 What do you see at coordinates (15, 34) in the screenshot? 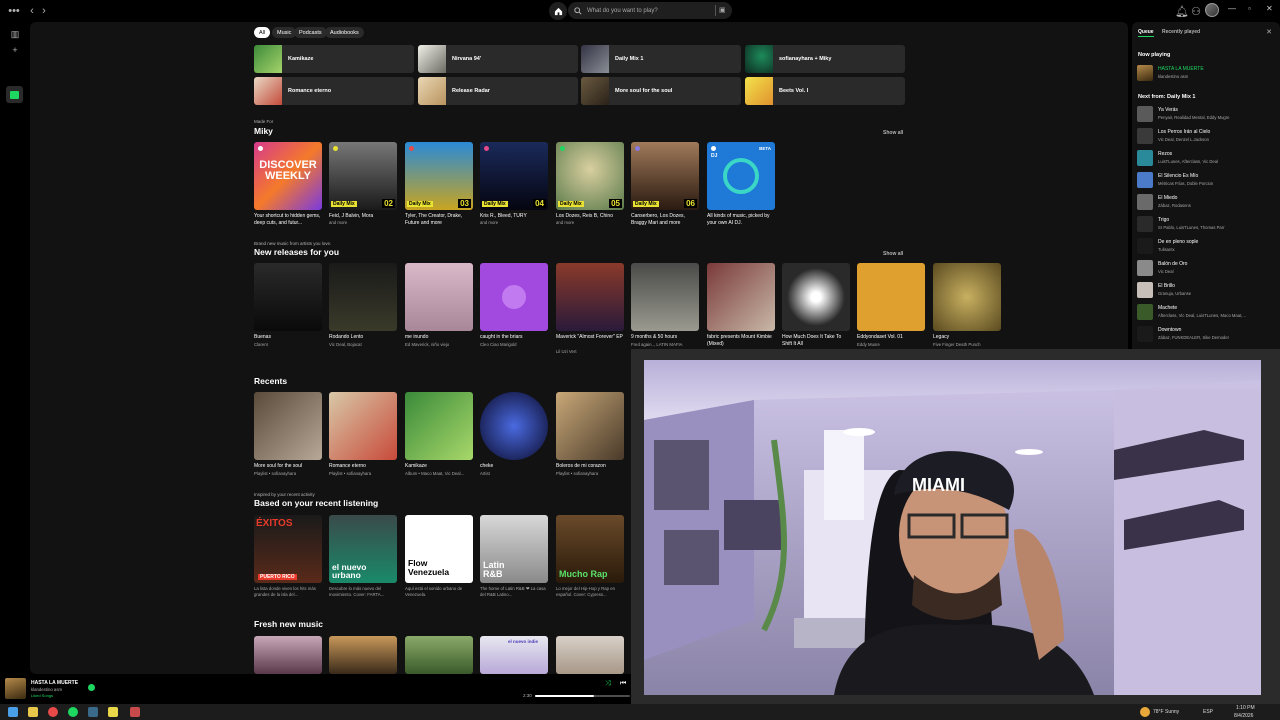
I see `library-icon: ▥` at bounding box center [15, 34].